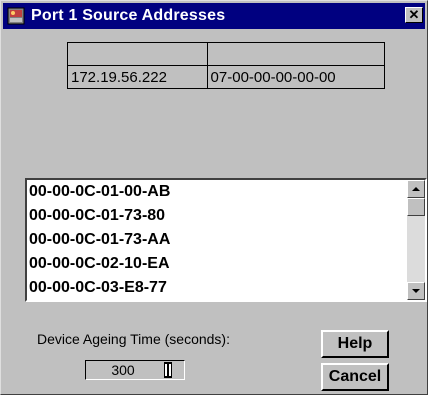 The width and height of the screenshot is (428, 395). Describe the element at coordinates (219, 192) in the screenshot. I see `list-item: 00-00-0C-01-00-AB` at that location.